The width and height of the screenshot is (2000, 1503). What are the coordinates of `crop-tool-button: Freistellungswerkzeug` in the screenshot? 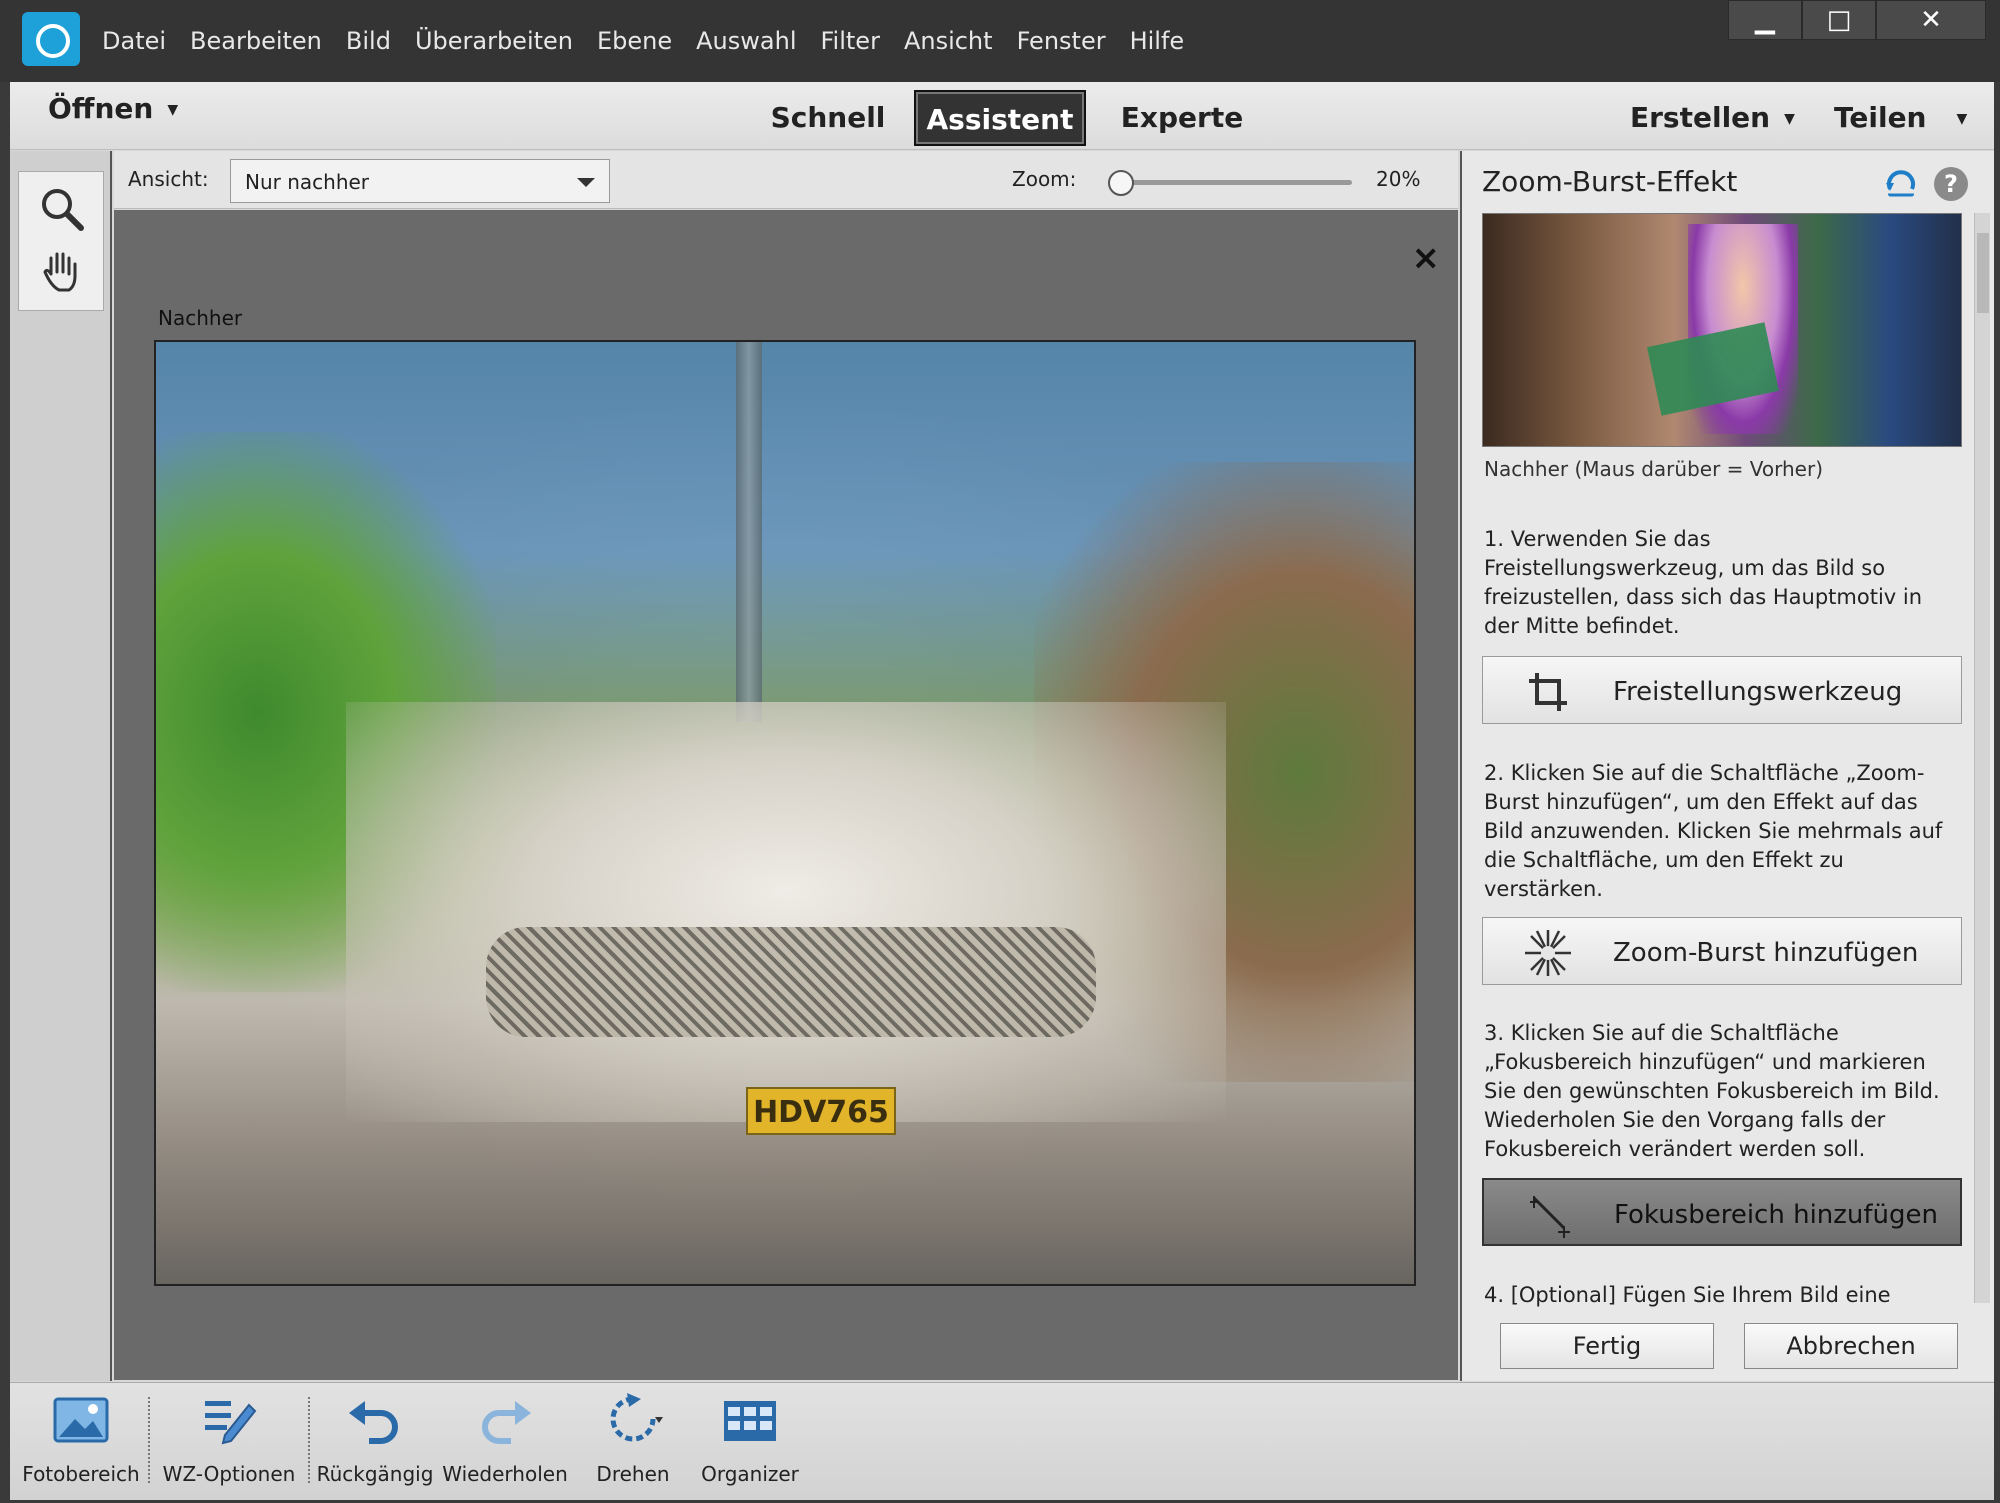 It's located at (1722, 690).